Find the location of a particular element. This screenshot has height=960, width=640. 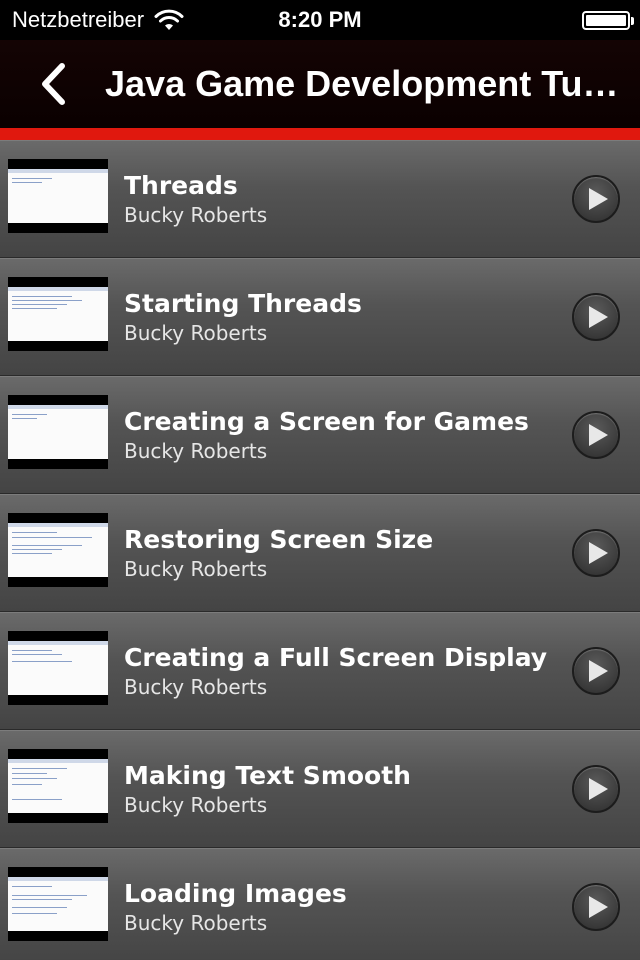

battery-fill is located at coordinates (606, 20).